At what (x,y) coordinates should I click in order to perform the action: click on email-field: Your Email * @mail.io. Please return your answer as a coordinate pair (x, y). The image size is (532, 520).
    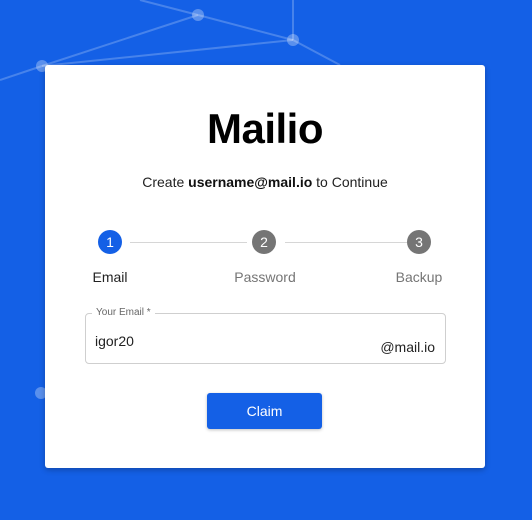
    Looking at the image, I should click on (265, 335).